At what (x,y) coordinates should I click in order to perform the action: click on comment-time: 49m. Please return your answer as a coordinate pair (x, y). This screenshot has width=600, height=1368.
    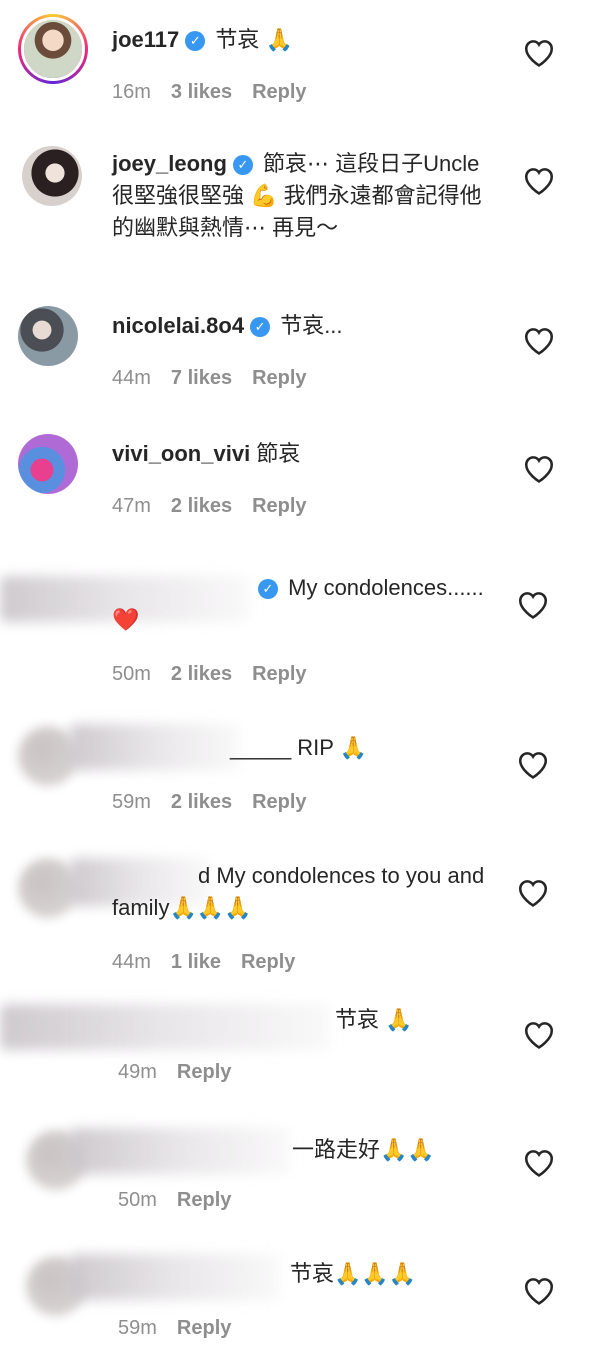
    Looking at the image, I should click on (137, 1072).